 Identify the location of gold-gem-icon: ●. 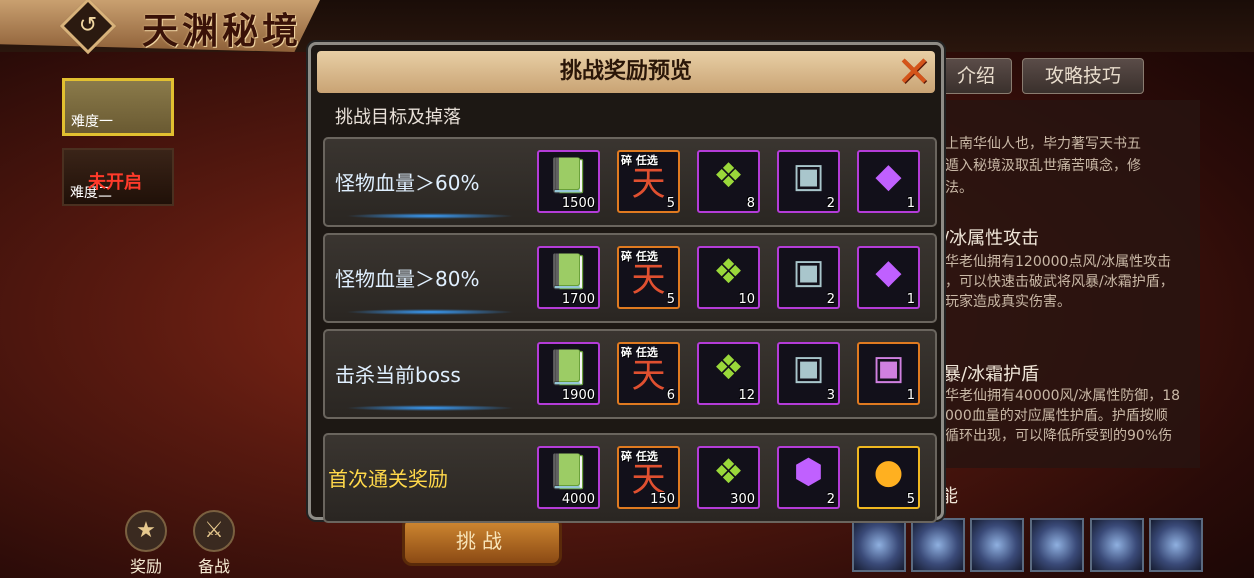
(888, 472).